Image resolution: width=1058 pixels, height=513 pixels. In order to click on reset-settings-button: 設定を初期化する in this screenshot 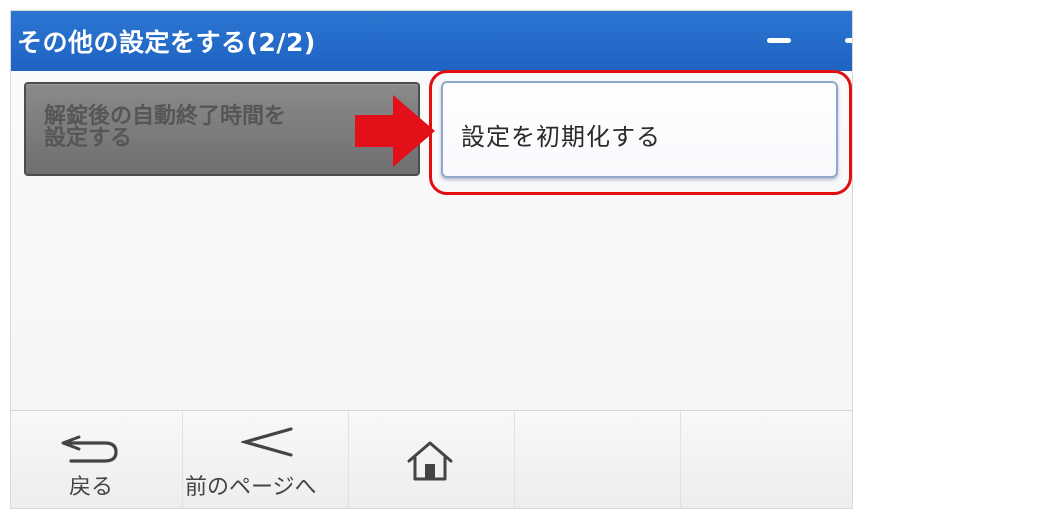, I will do `click(639, 129)`.